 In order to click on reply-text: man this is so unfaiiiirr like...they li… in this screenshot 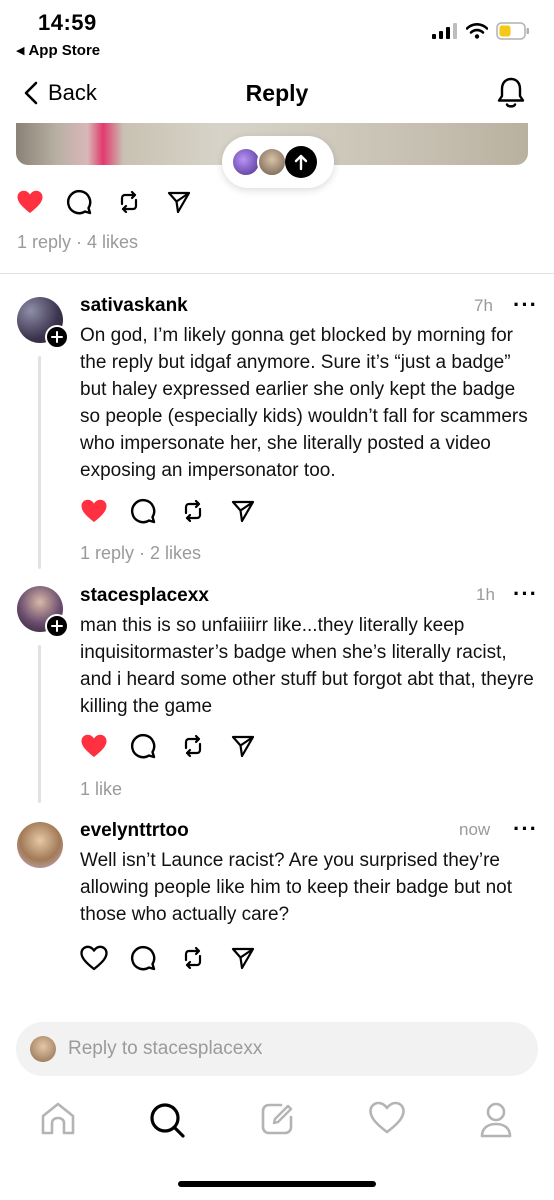, I will do `click(307, 666)`.